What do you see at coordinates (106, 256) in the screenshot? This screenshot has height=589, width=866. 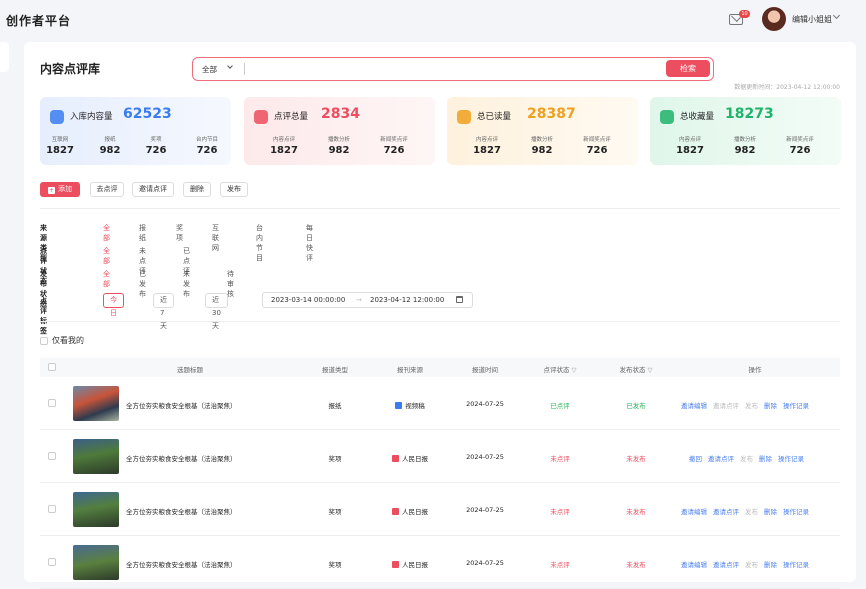 I see `filter-review-all: 全部` at bounding box center [106, 256].